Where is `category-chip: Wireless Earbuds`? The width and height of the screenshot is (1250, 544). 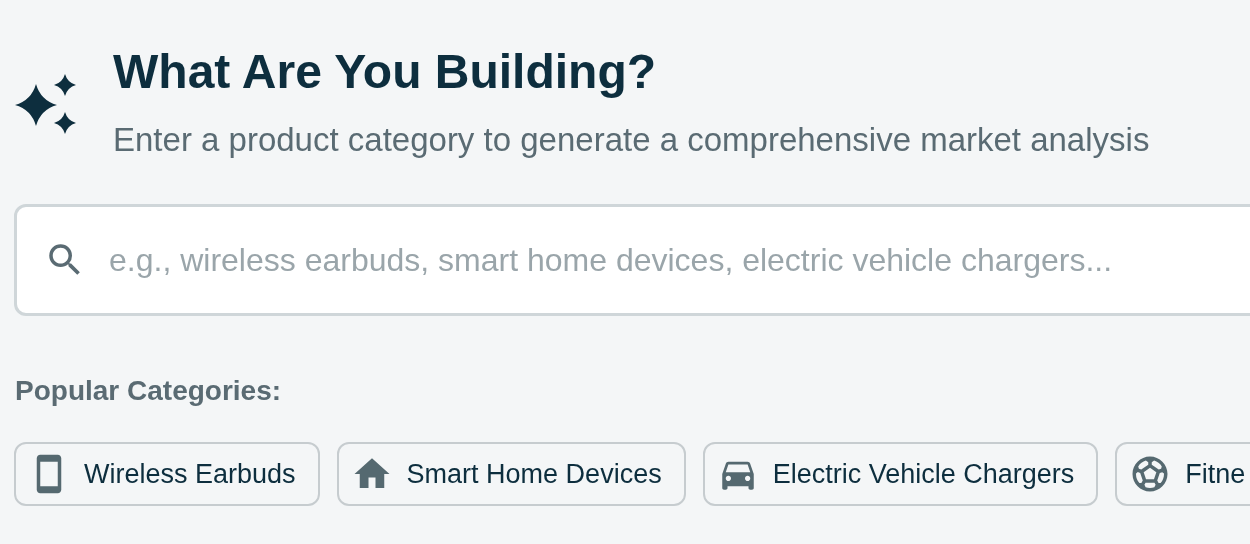 category-chip: Wireless Earbuds is located at coordinates (167, 474).